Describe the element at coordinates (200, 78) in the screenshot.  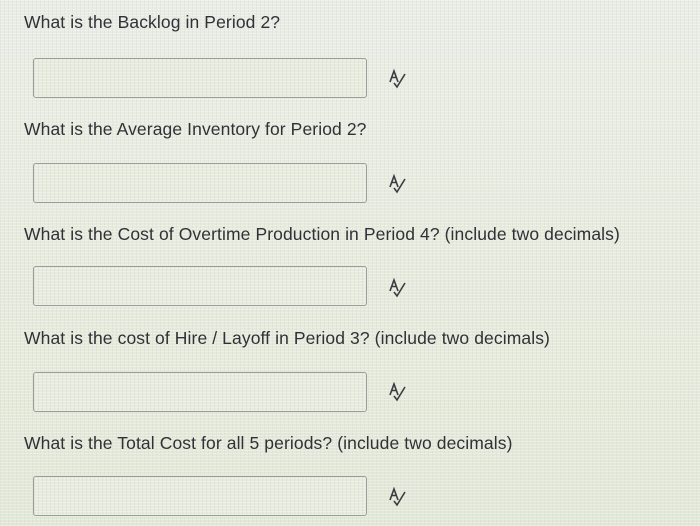
I see `answer-1-input` at that location.